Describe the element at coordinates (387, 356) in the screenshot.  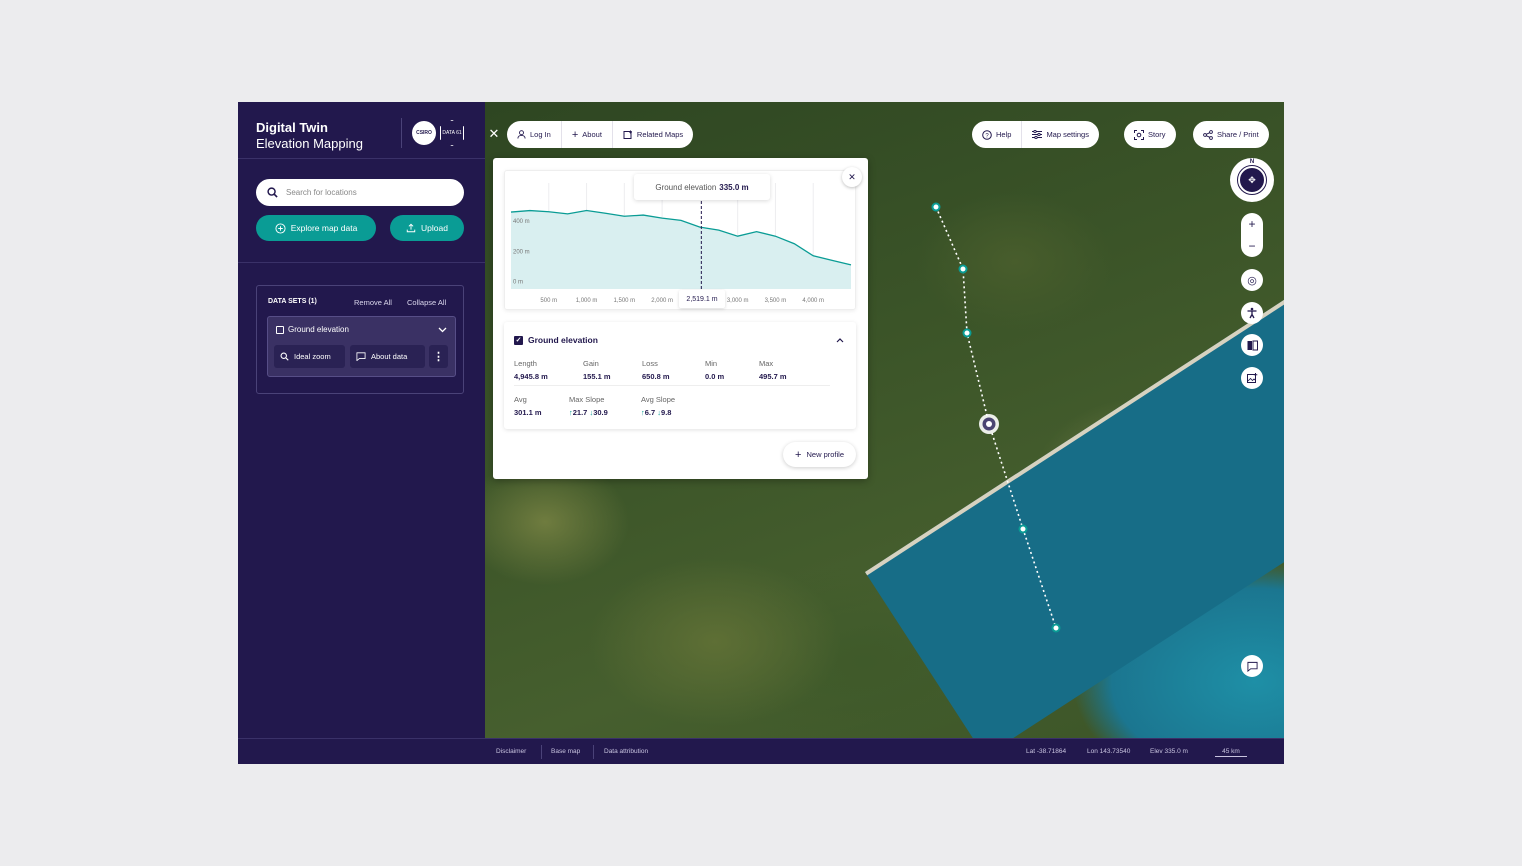
I see `about-data-button: About data` at that location.